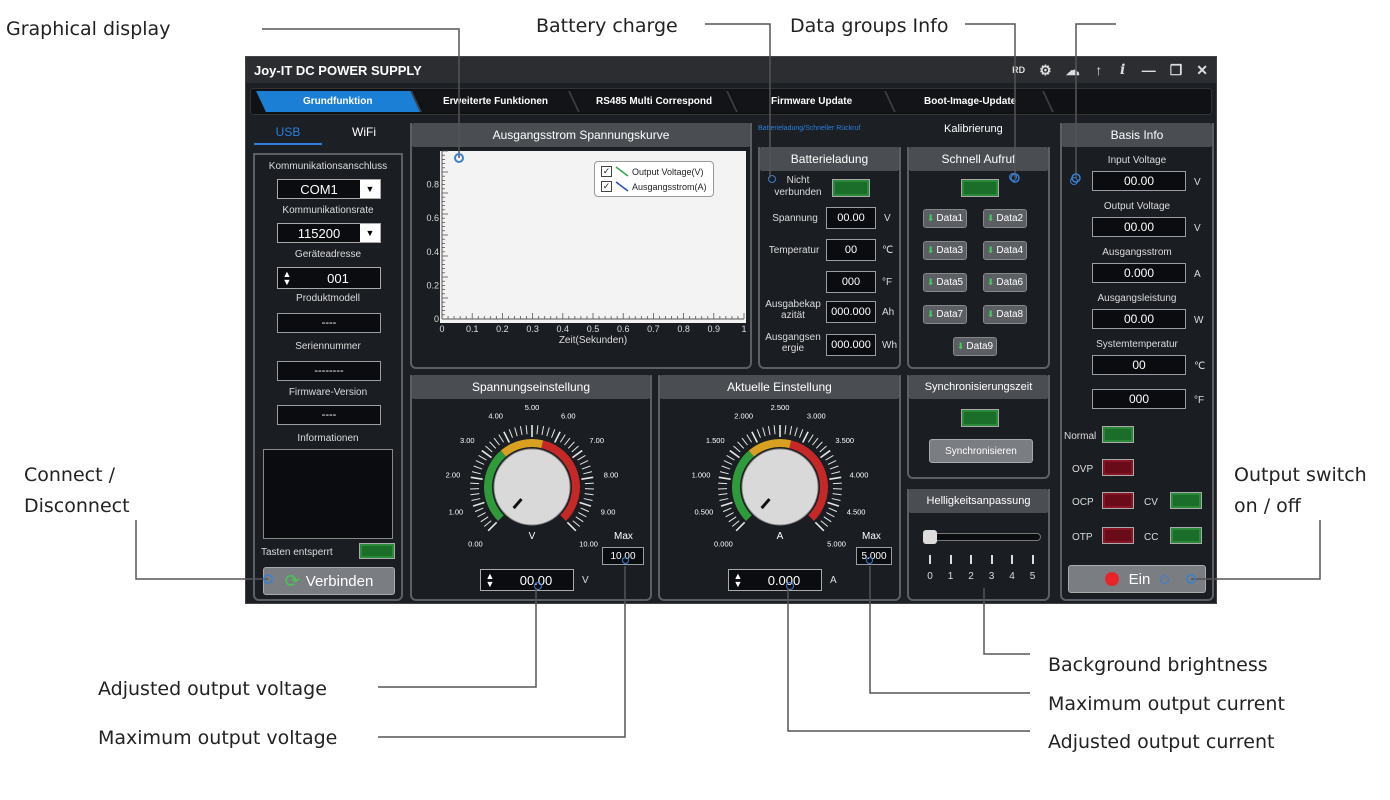 The width and height of the screenshot is (1390, 800). I want to click on tab-rs485: RS485 Multi Correspond, so click(655, 101).